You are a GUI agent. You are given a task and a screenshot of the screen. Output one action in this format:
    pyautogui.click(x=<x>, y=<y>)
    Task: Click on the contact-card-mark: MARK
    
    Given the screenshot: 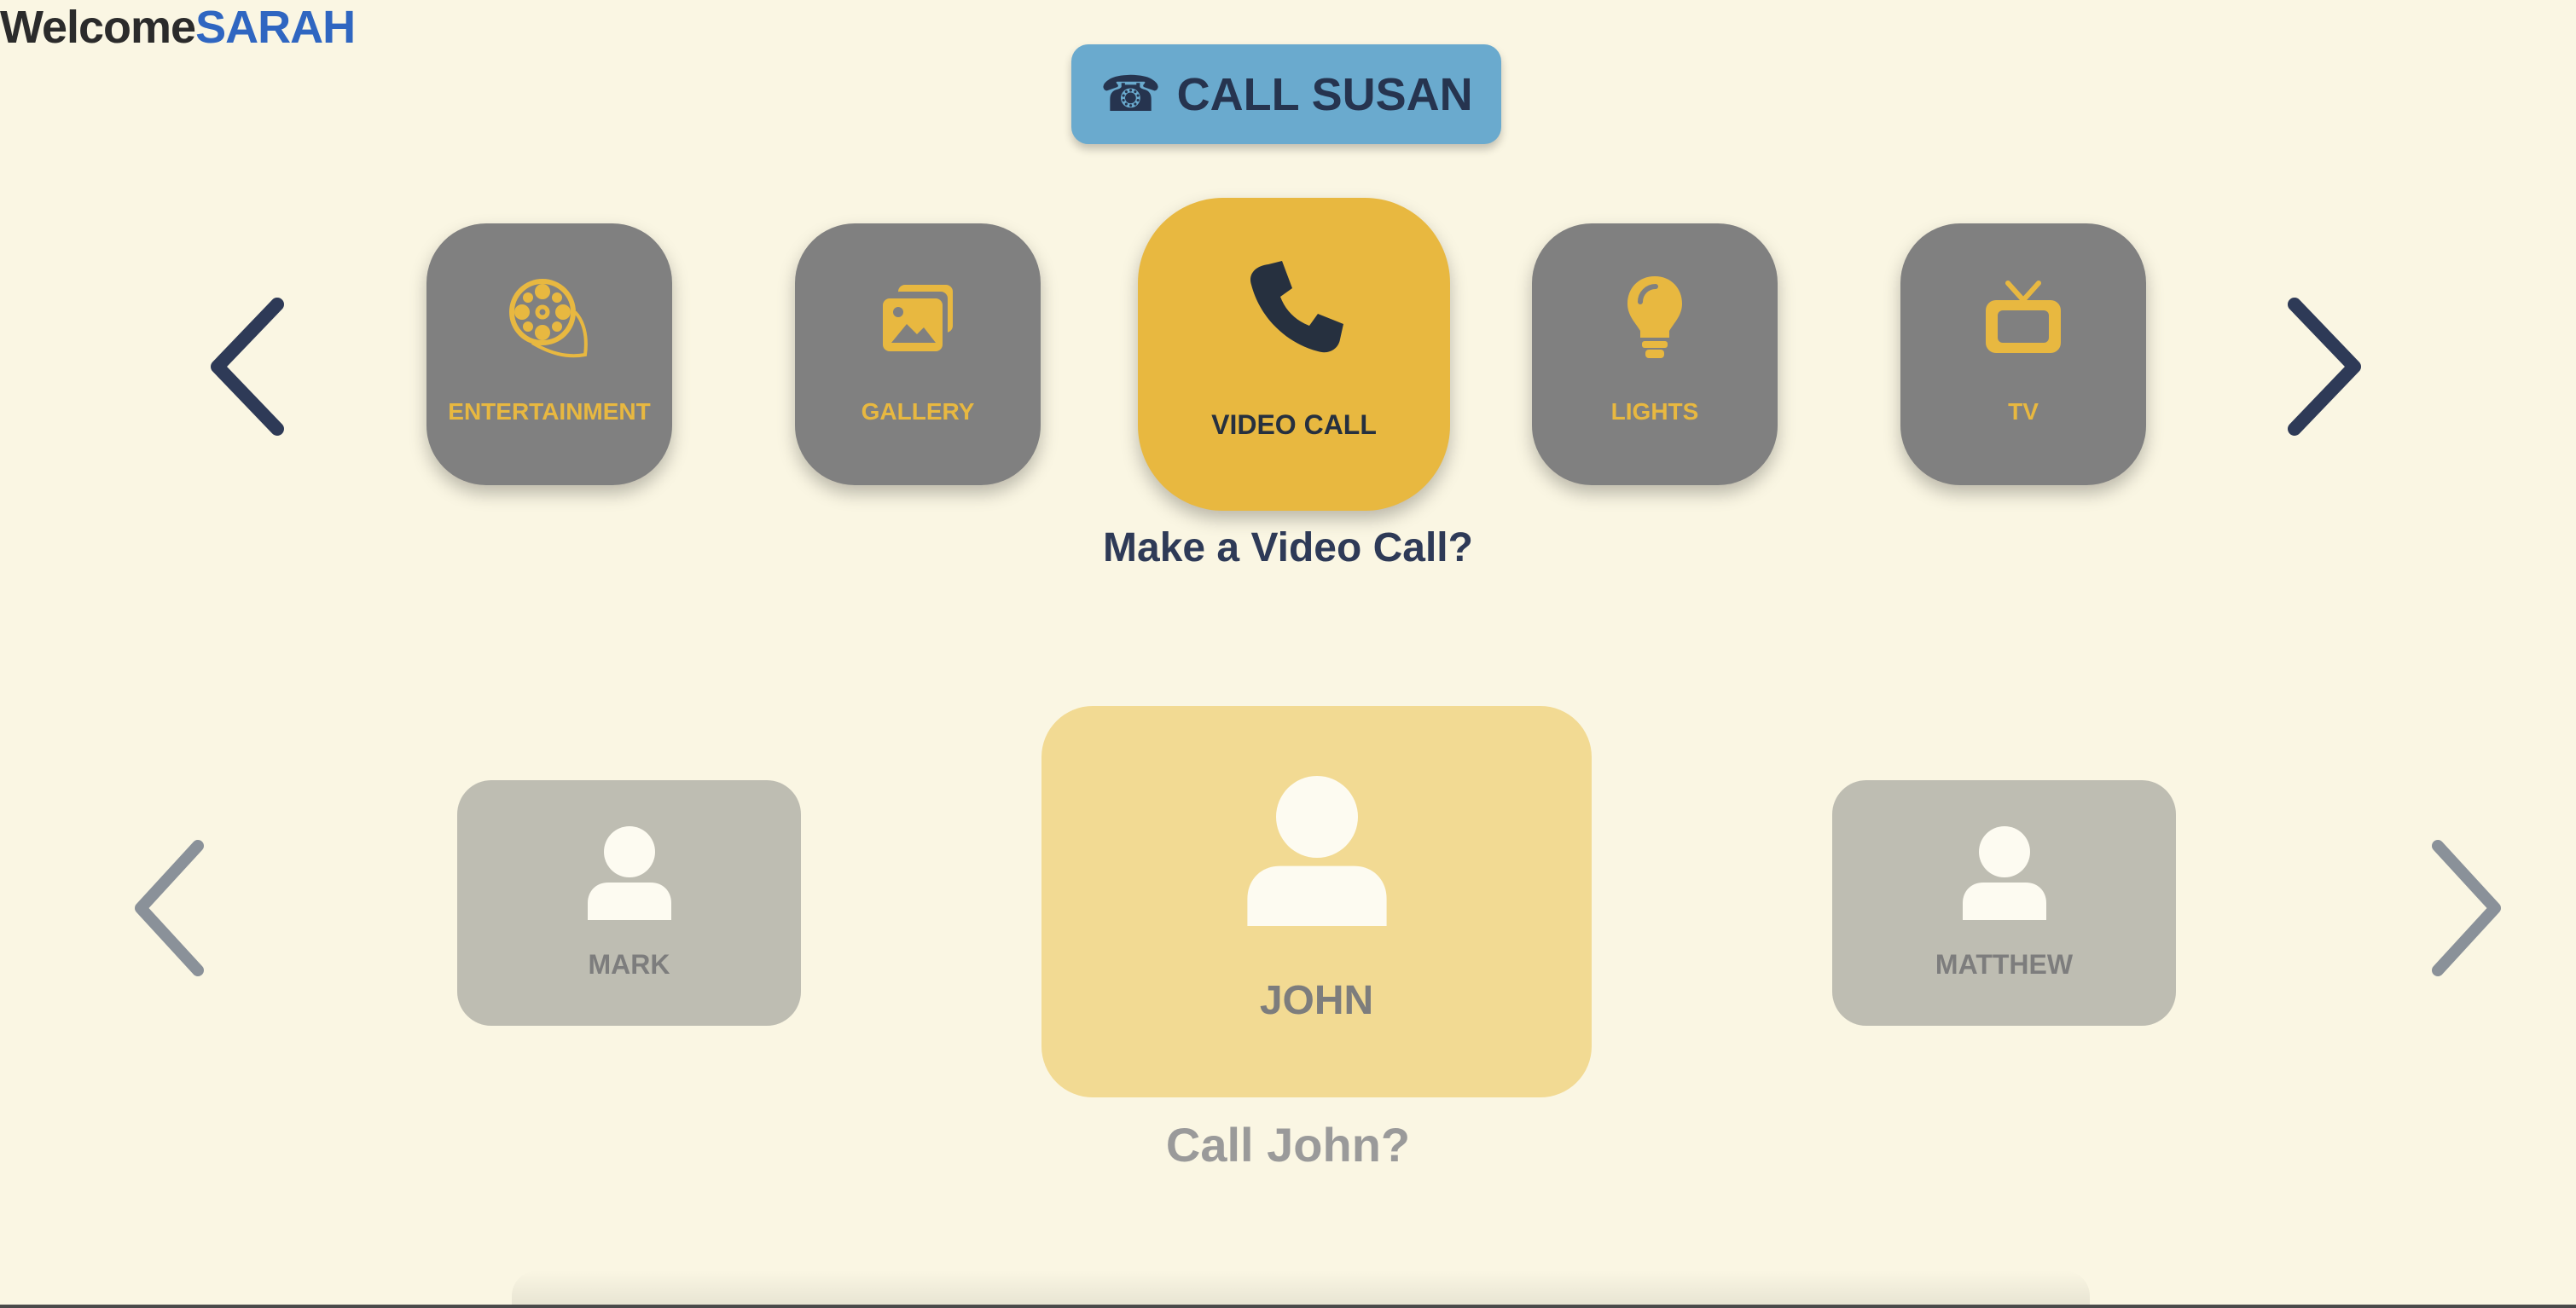 What is the action you would take?
    pyautogui.click(x=629, y=903)
    